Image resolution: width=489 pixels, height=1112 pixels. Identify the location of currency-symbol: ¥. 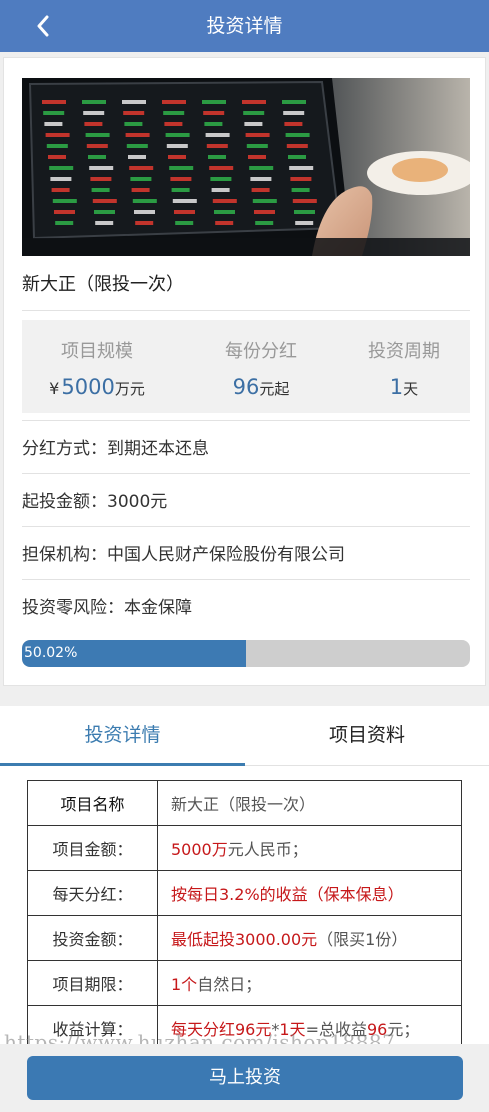
(54, 388).